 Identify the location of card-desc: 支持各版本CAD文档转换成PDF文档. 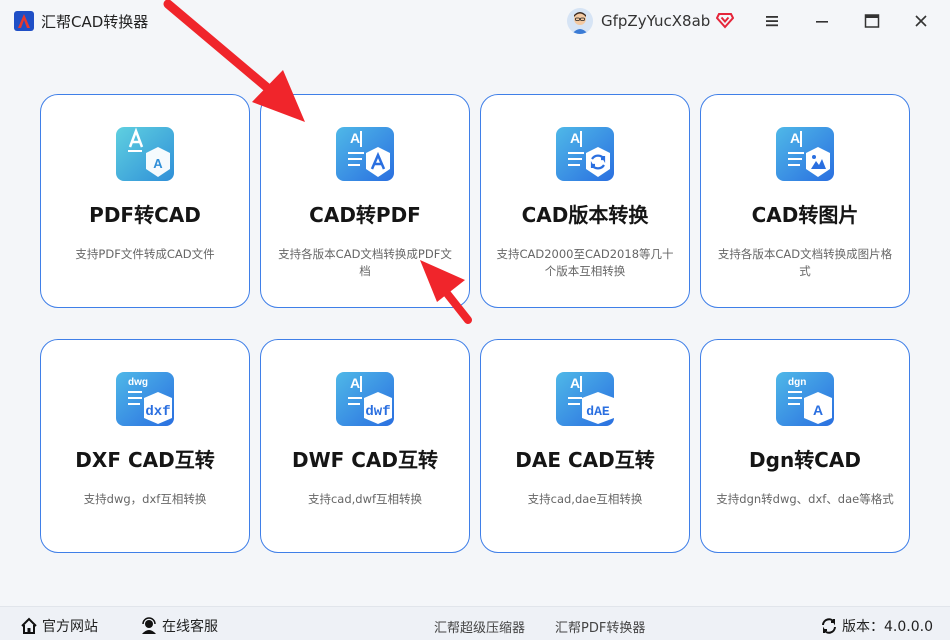
(365, 262).